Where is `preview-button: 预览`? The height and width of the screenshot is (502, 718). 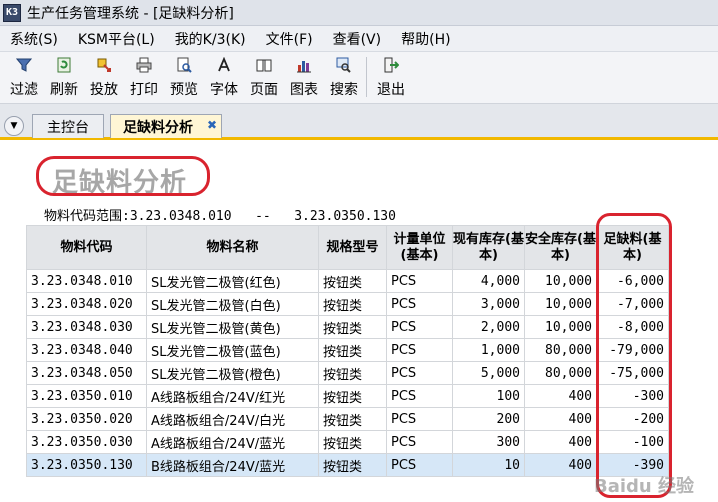
preview-button: 预览 is located at coordinates (184, 77).